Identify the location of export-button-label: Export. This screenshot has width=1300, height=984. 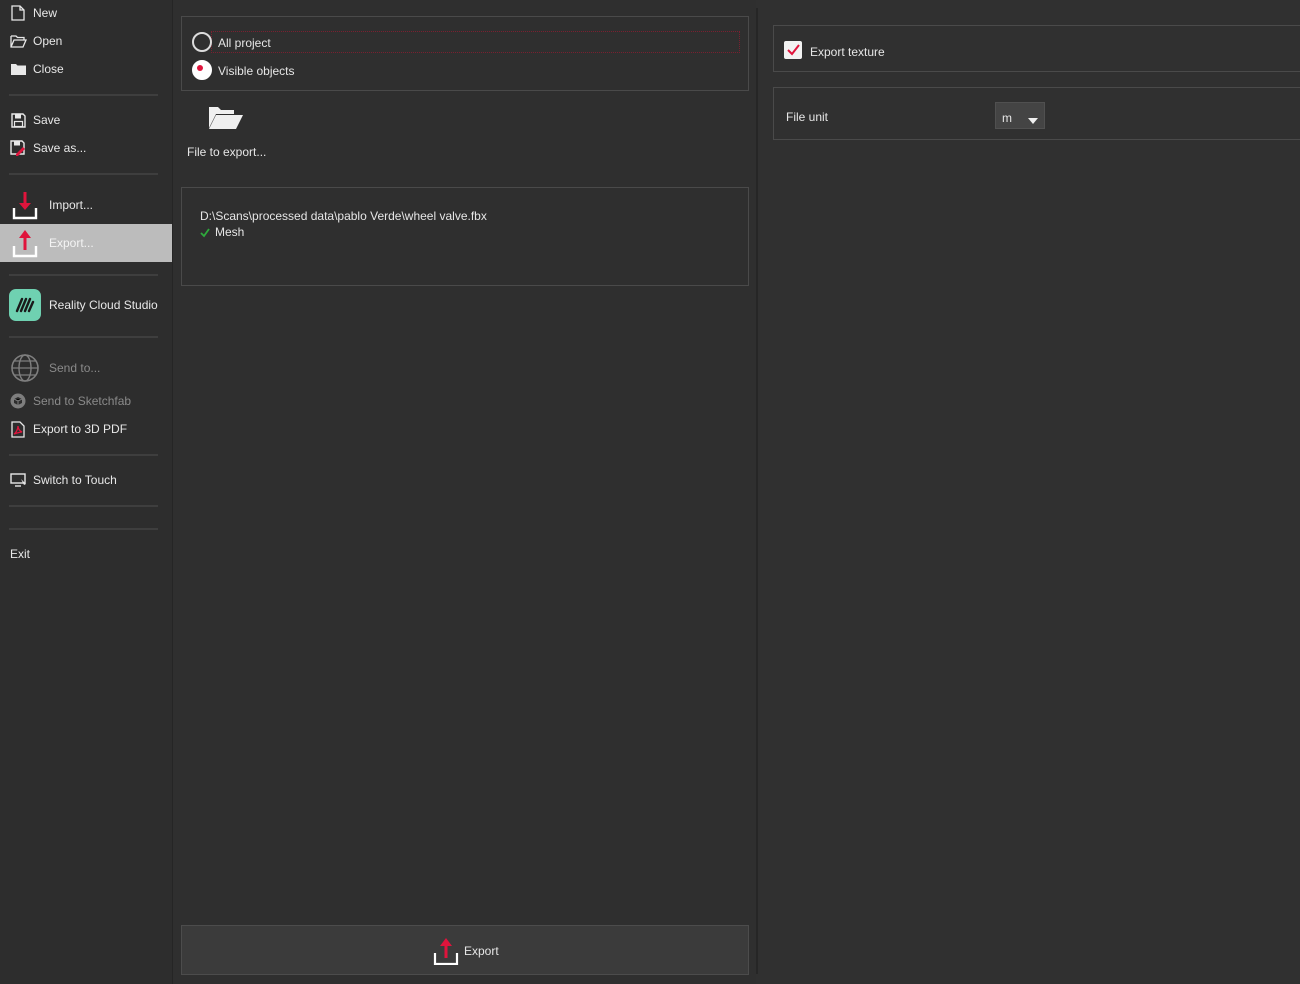
(481, 951).